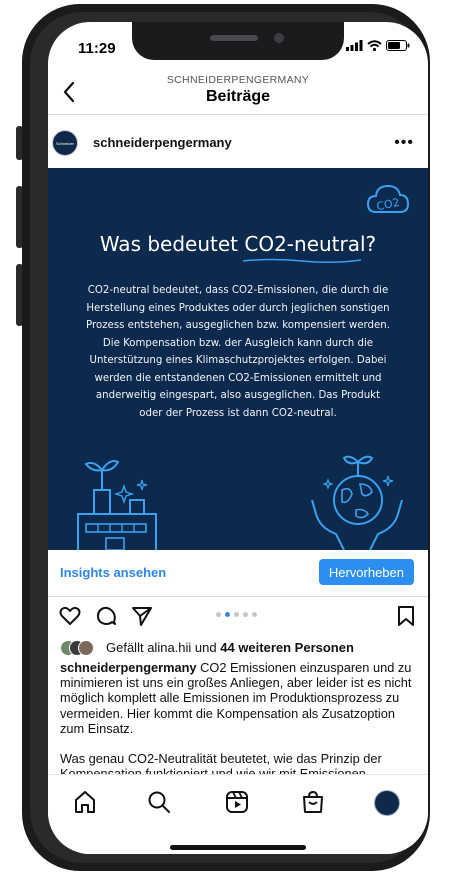  I want to click on speaker, so click(234, 38).